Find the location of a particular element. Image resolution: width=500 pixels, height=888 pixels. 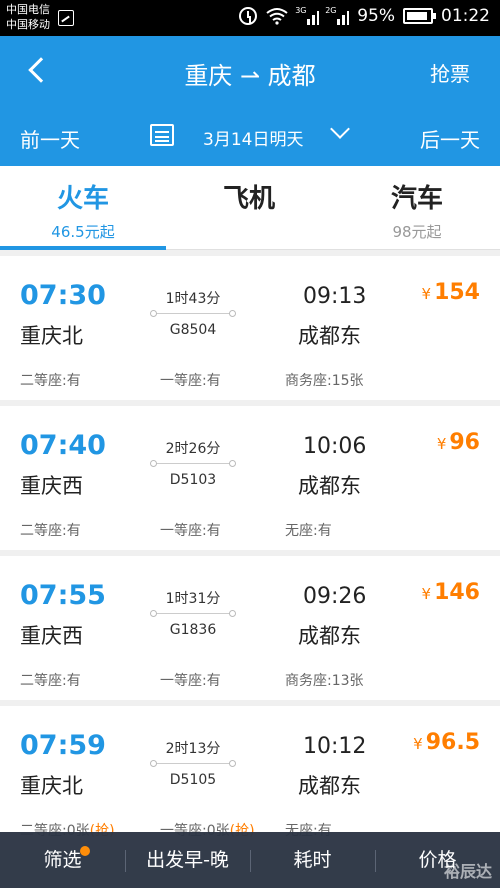

trip-duration: 2时26分 is located at coordinates (193, 449).